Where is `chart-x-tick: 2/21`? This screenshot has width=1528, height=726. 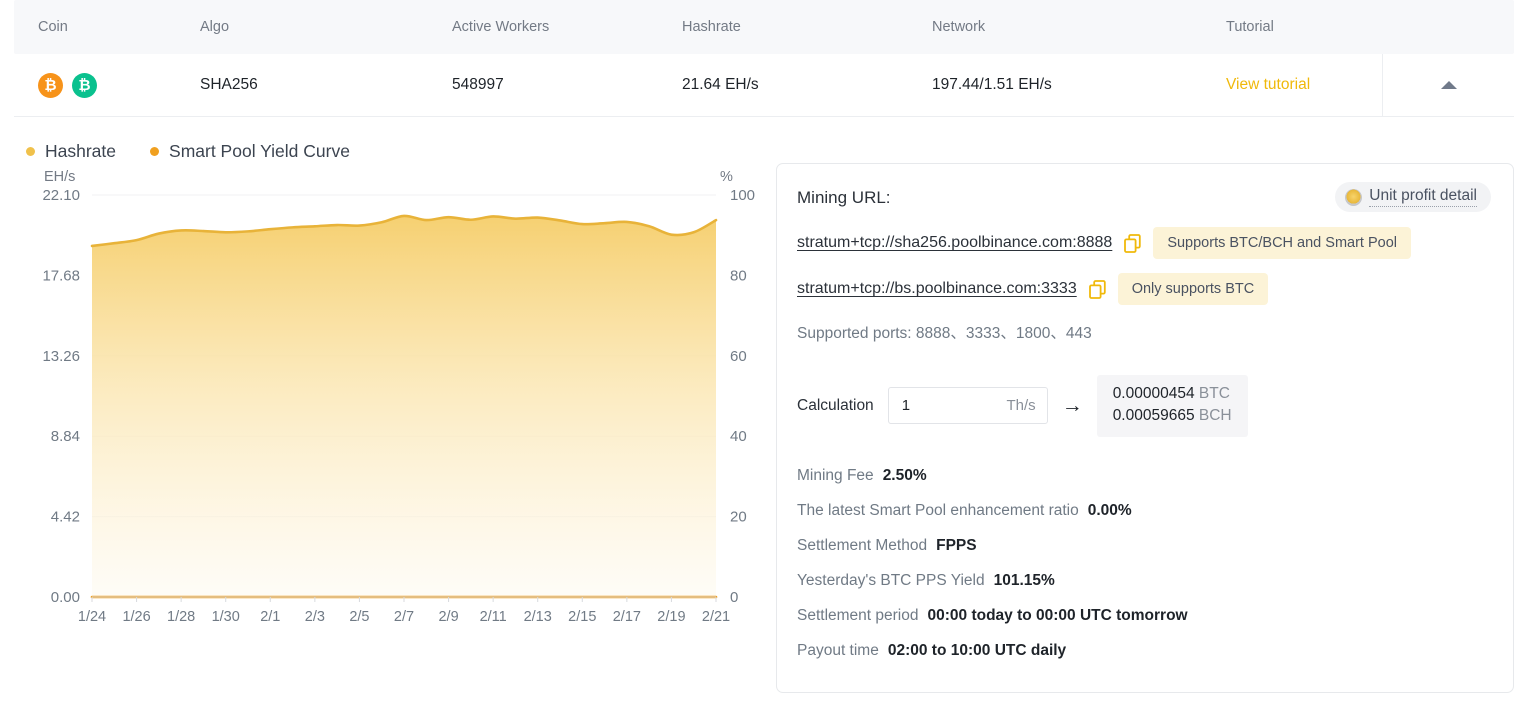
chart-x-tick: 2/21 is located at coordinates (716, 617).